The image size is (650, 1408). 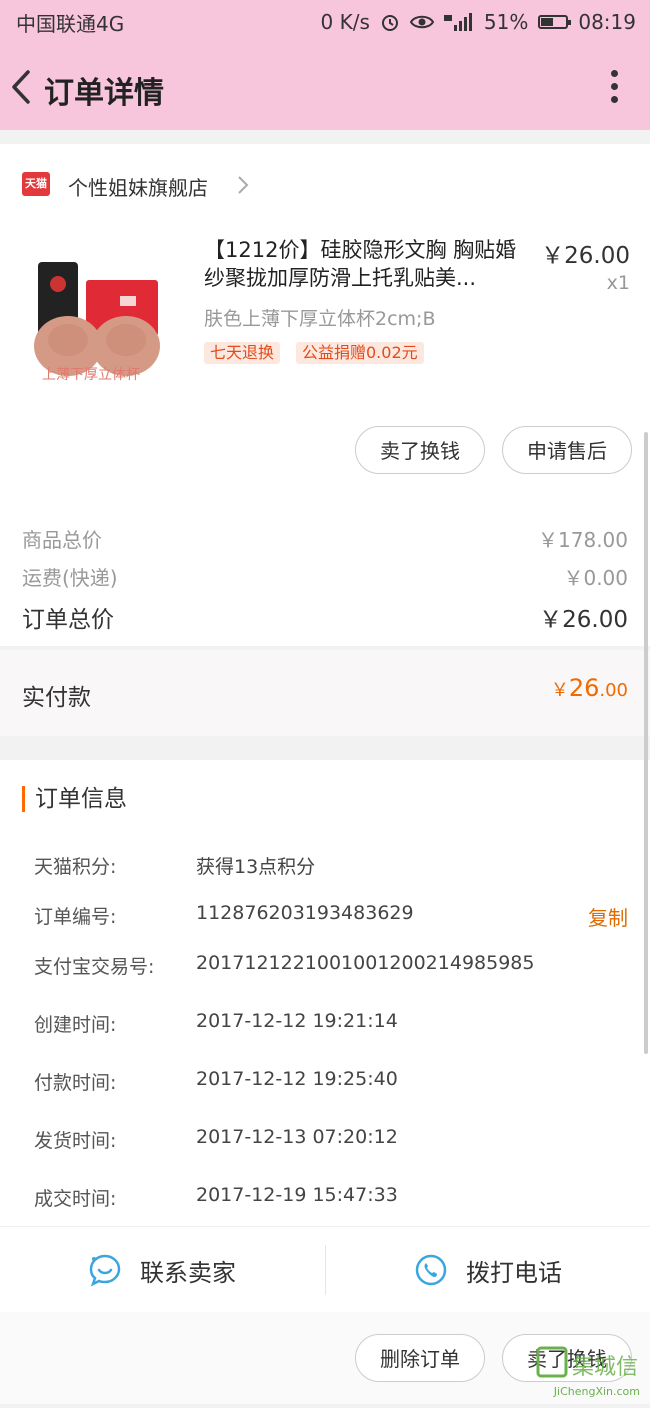 I want to click on alarm-icon, so click(x=389, y=23).